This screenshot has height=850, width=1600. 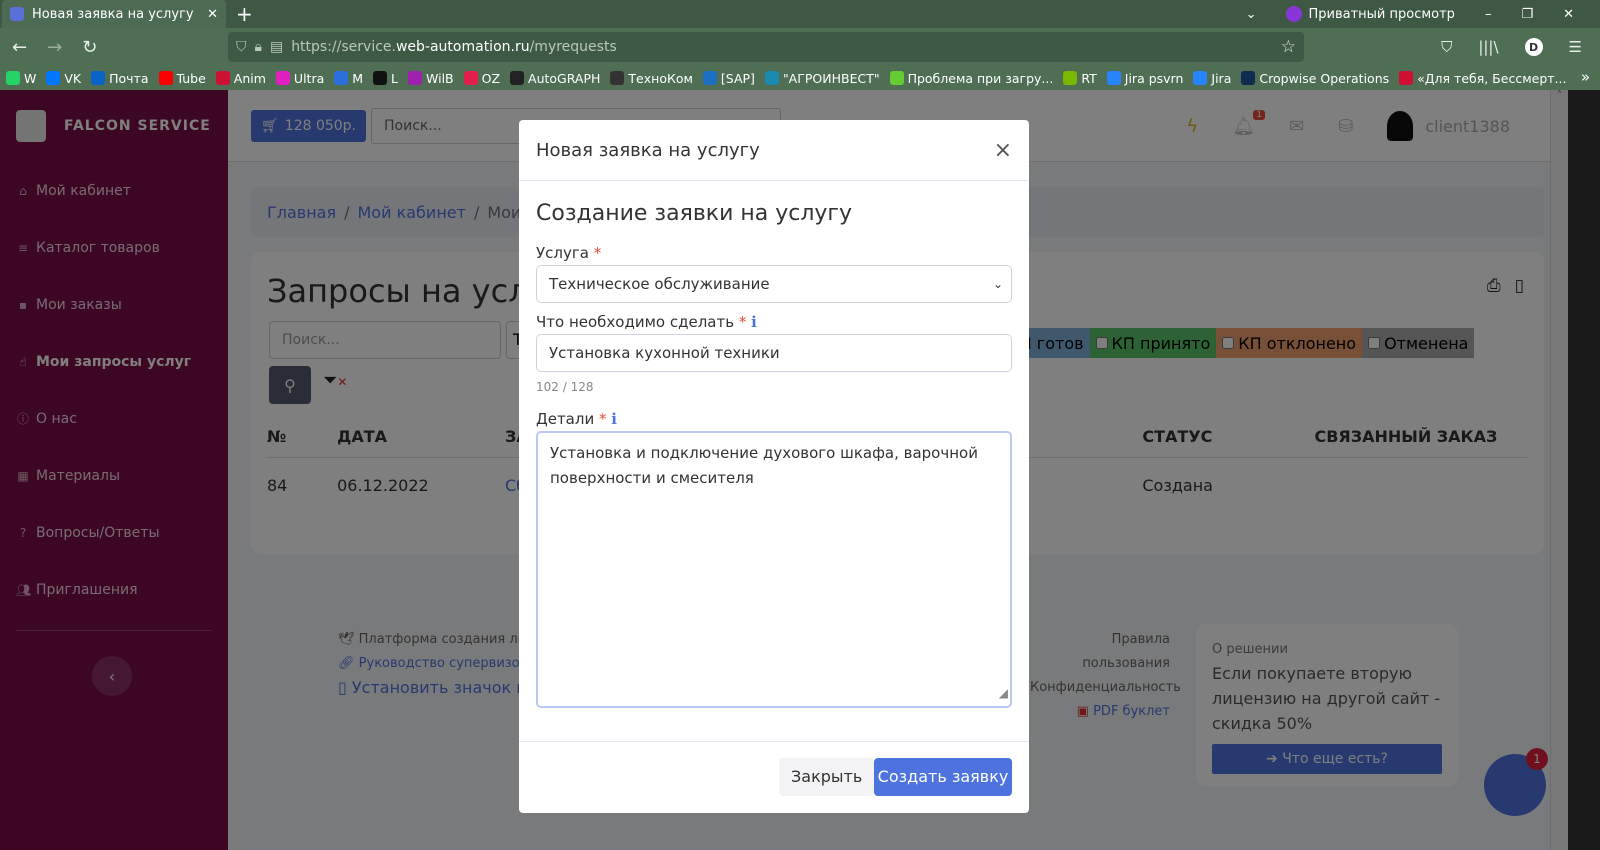 I want to click on lock-icon: 🔒︎, so click(x=258, y=47).